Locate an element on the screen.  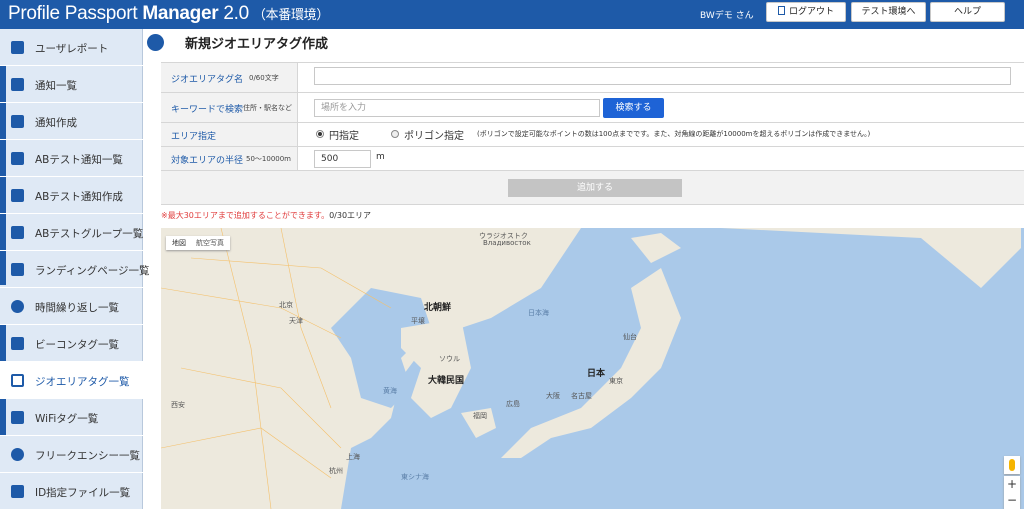
area-label: エリア指定 is located at coordinates (194, 137).